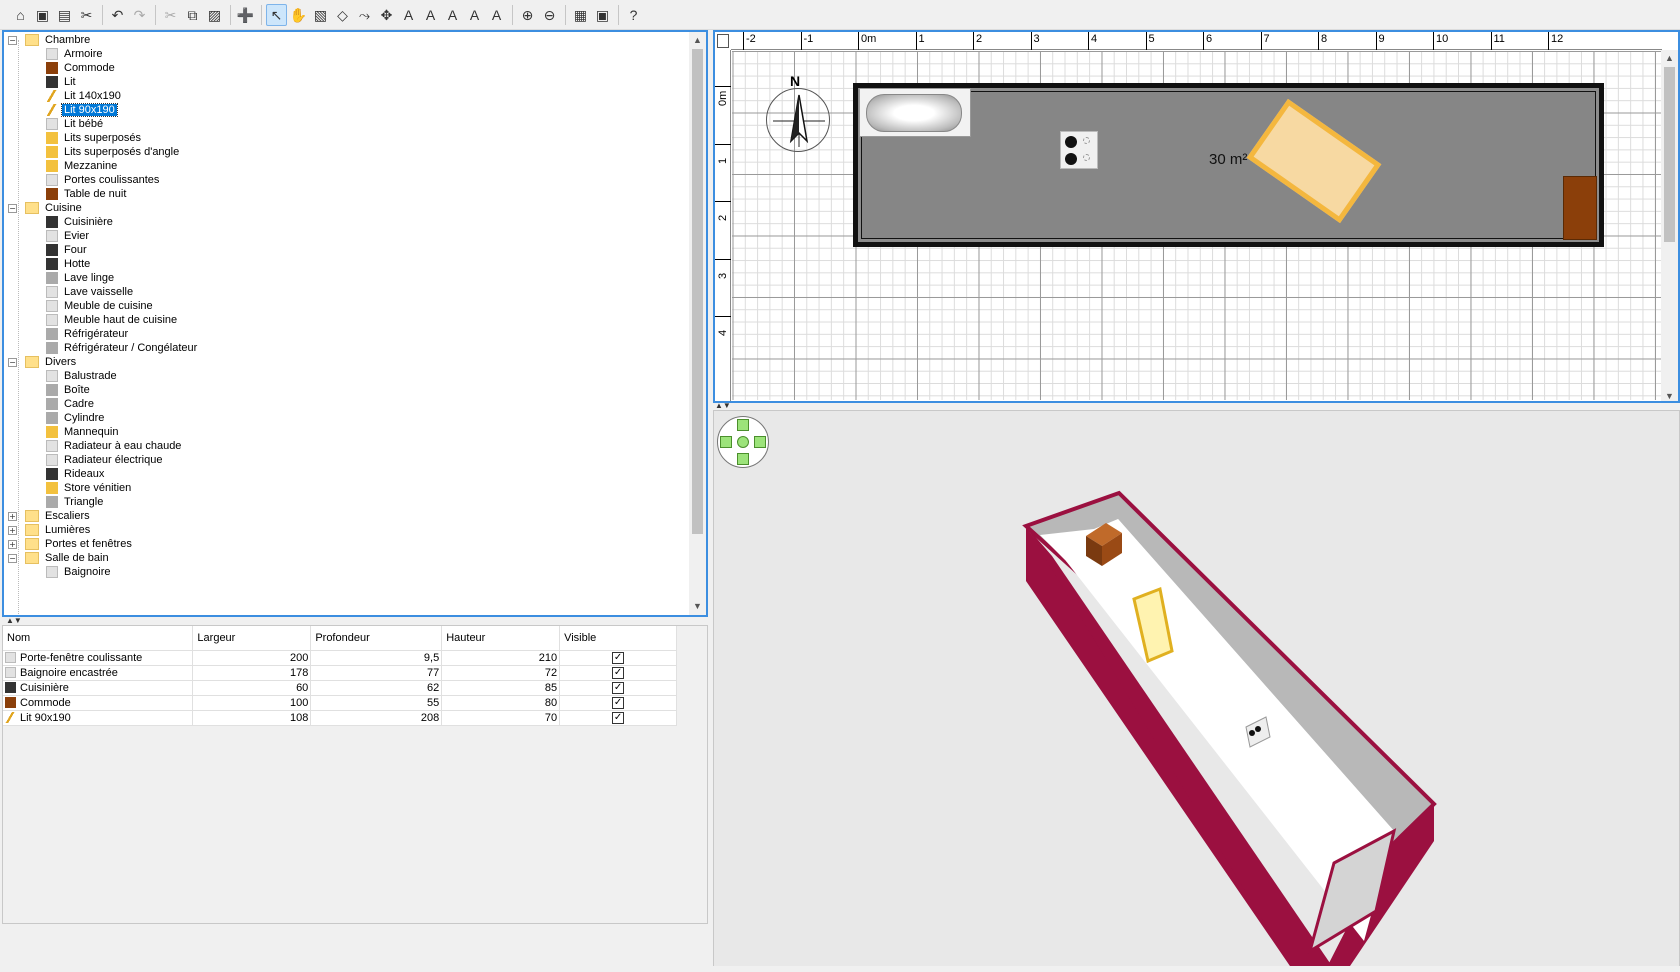 The height and width of the screenshot is (972, 1680). Describe the element at coordinates (347, 404) in the screenshot. I see `catalog-item: Cadre` at that location.